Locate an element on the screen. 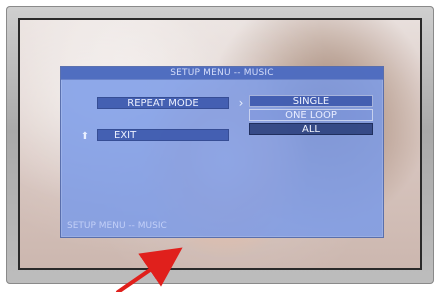 The image size is (440, 292). exit-menu-item: EXIT is located at coordinates (163, 135).